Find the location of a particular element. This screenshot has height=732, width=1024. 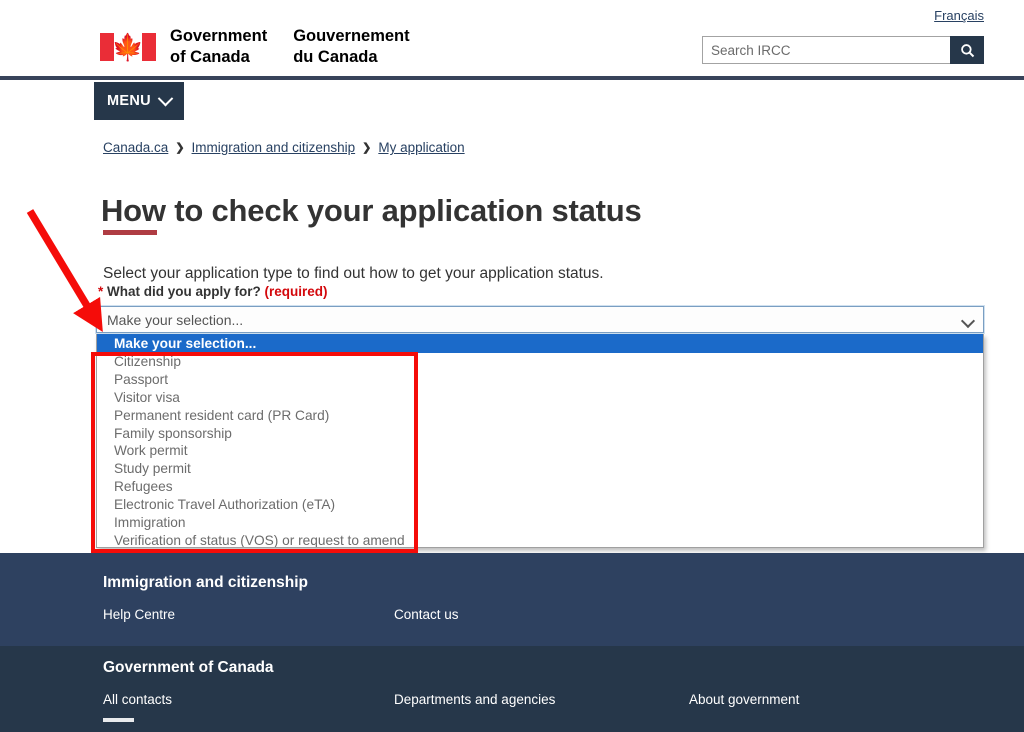

search-button is located at coordinates (967, 50).